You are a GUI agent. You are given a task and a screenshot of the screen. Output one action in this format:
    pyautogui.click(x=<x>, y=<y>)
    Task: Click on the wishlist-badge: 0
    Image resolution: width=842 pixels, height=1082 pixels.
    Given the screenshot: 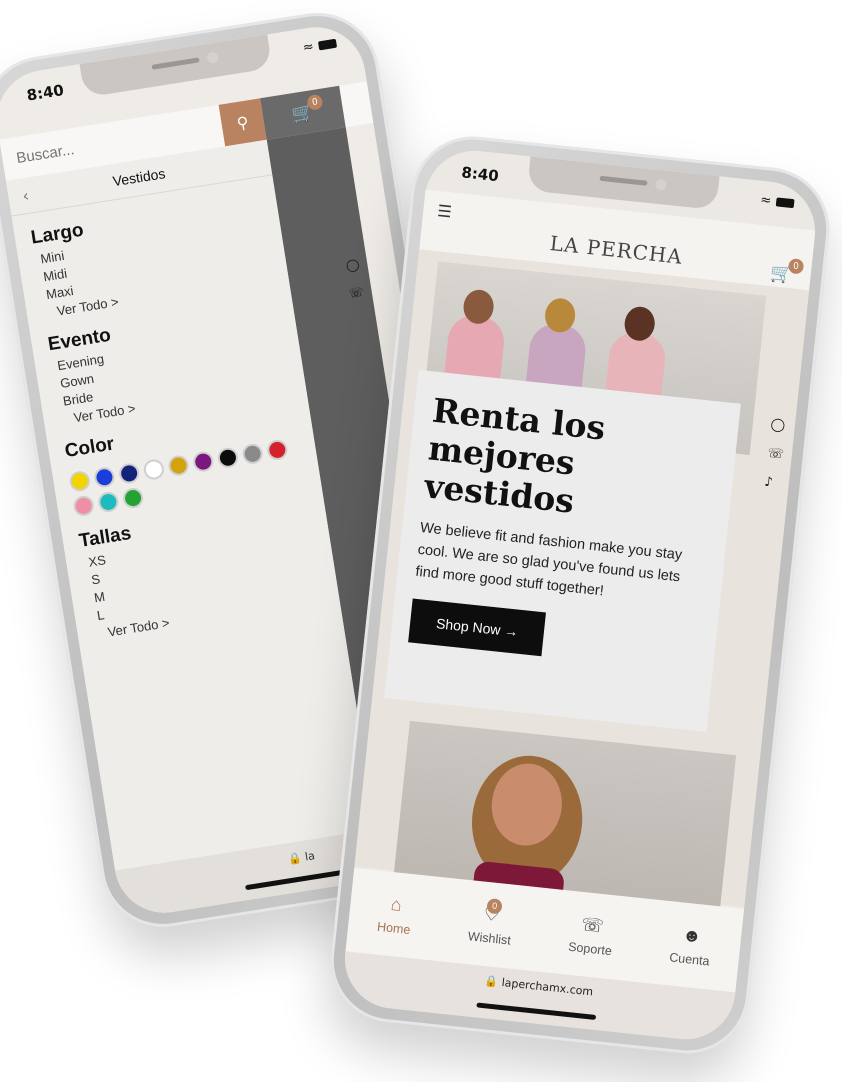 What is the action you would take?
    pyautogui.click(x=494, y=906)
    